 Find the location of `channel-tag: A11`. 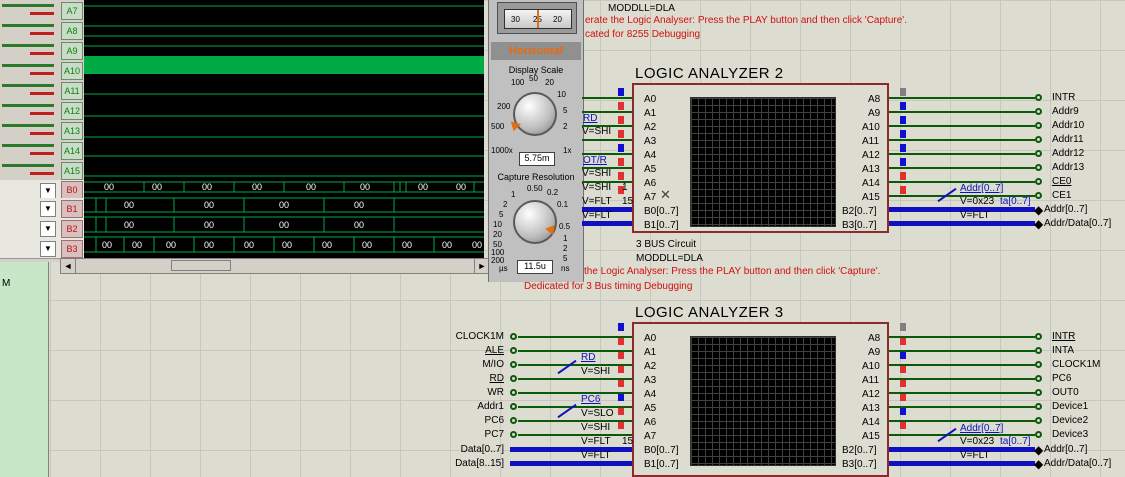

channel-tag: A11 is located at coordinates (72, 91).